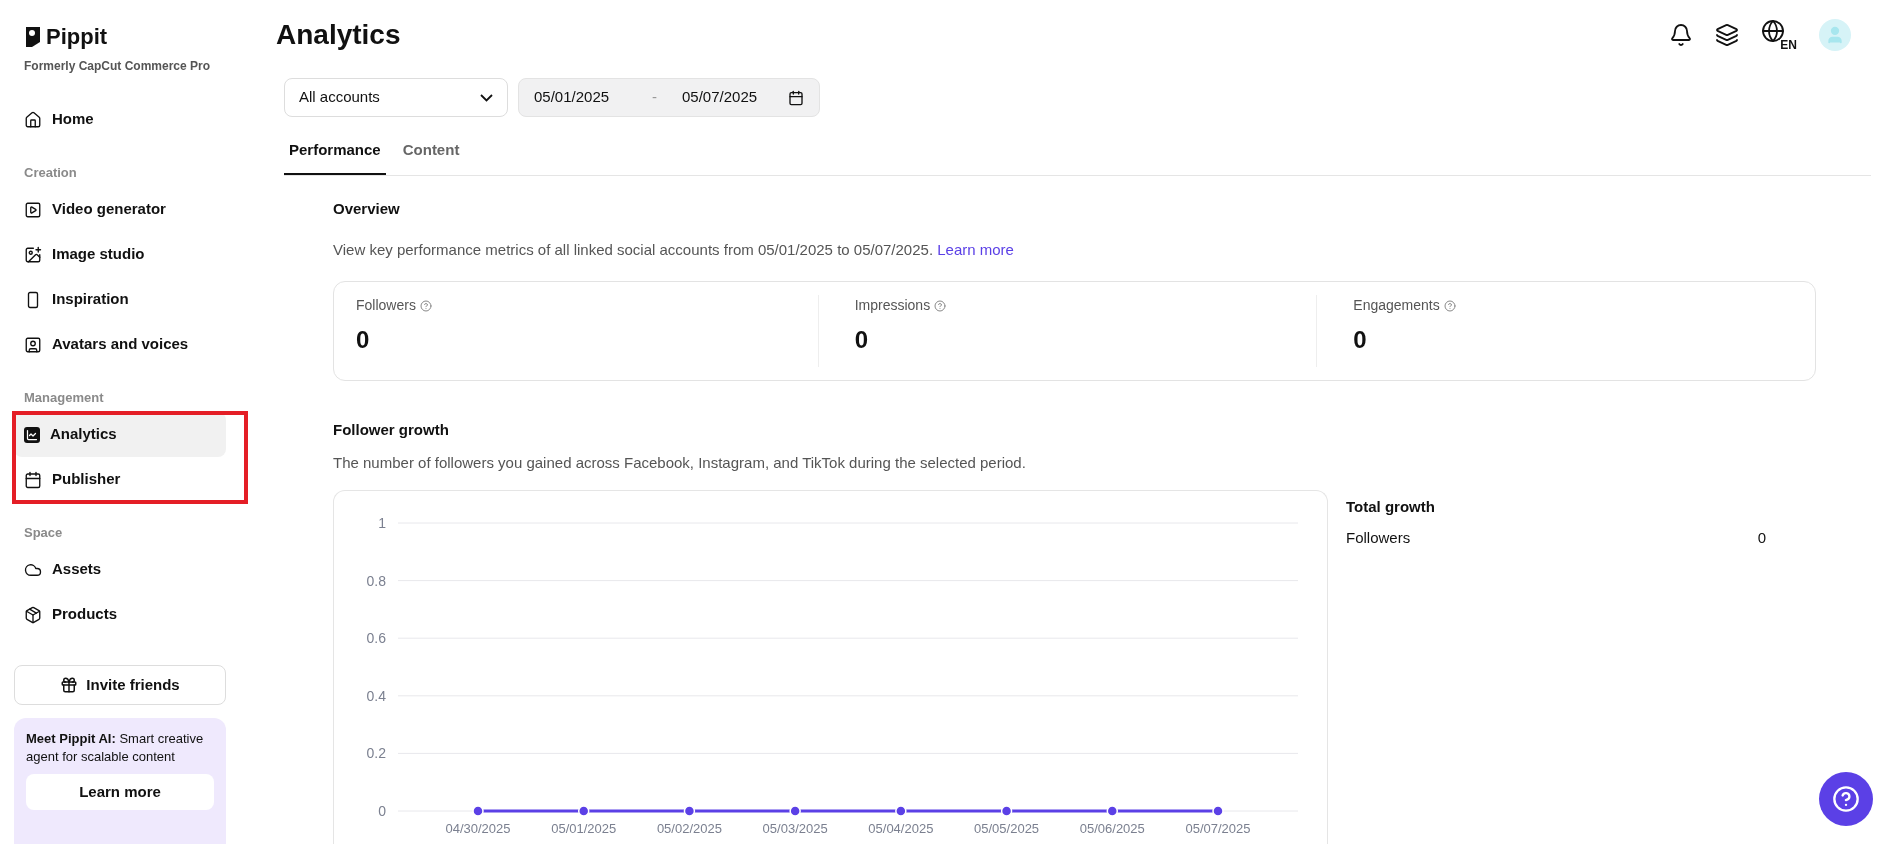 This screenshot has height=844, width=1891. I want to click on x-tick-label: 05/01/2025, so click(584, 828).